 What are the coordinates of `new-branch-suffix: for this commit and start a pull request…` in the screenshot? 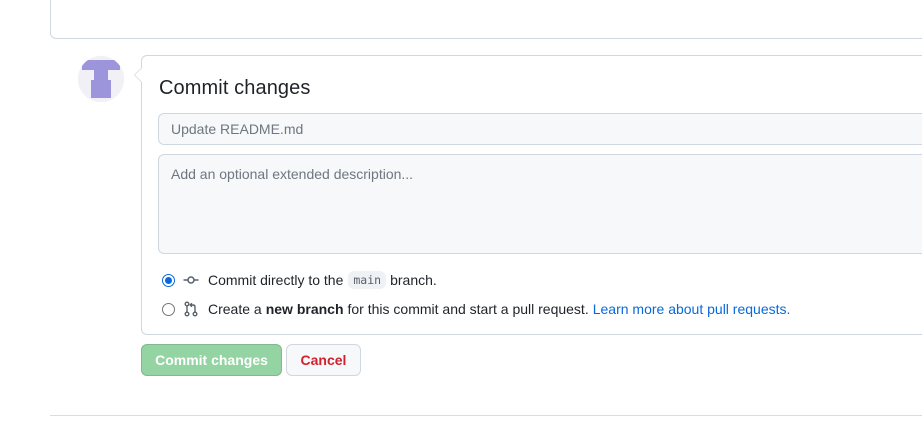 It's located at (468, 309).